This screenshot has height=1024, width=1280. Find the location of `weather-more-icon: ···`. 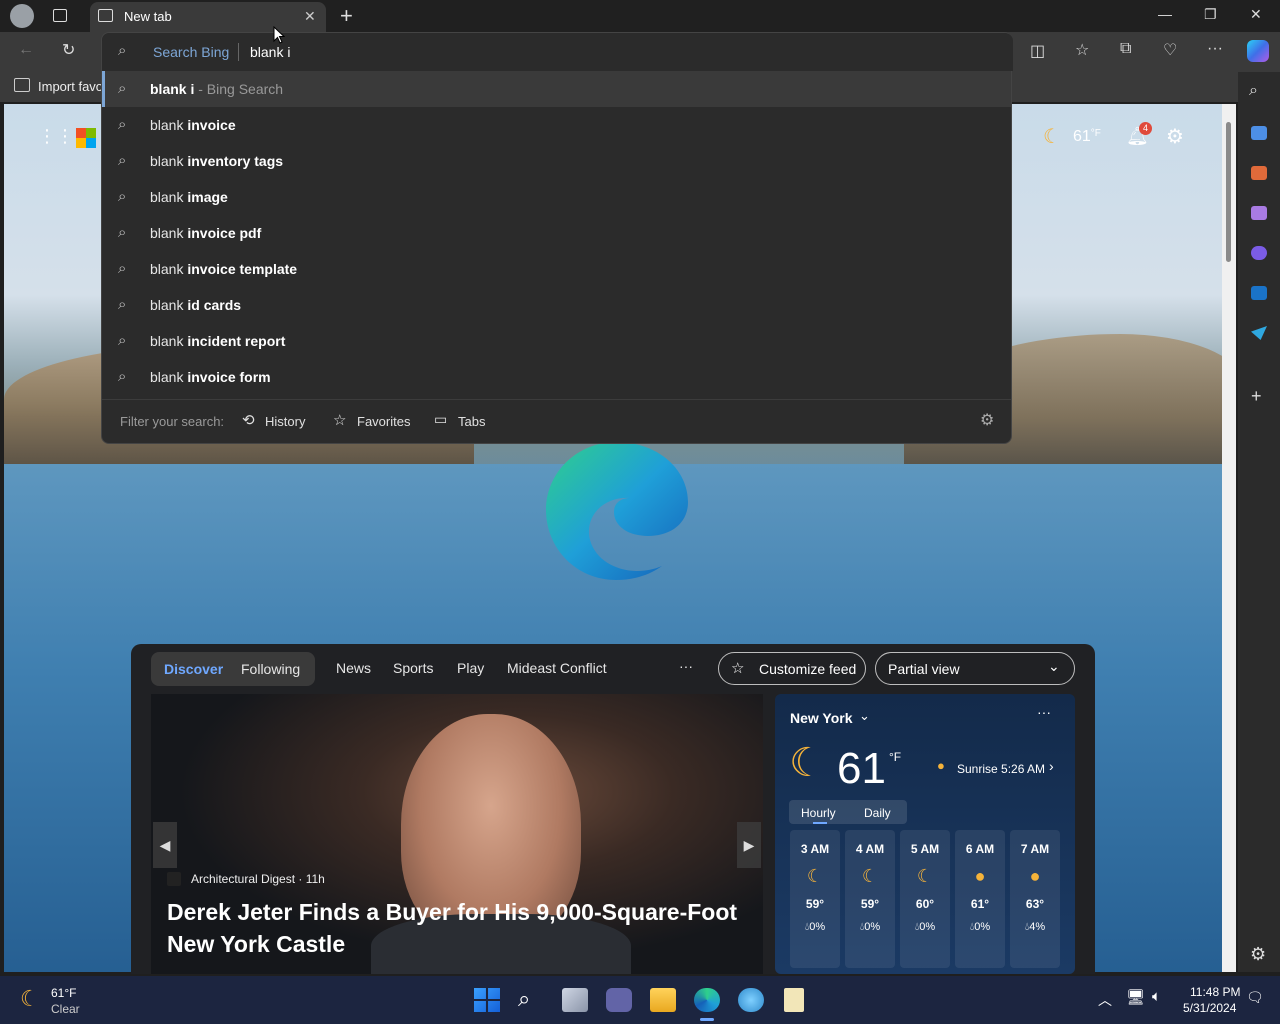

weather-more-icon: ··· is located at coordinates (1044, 712).